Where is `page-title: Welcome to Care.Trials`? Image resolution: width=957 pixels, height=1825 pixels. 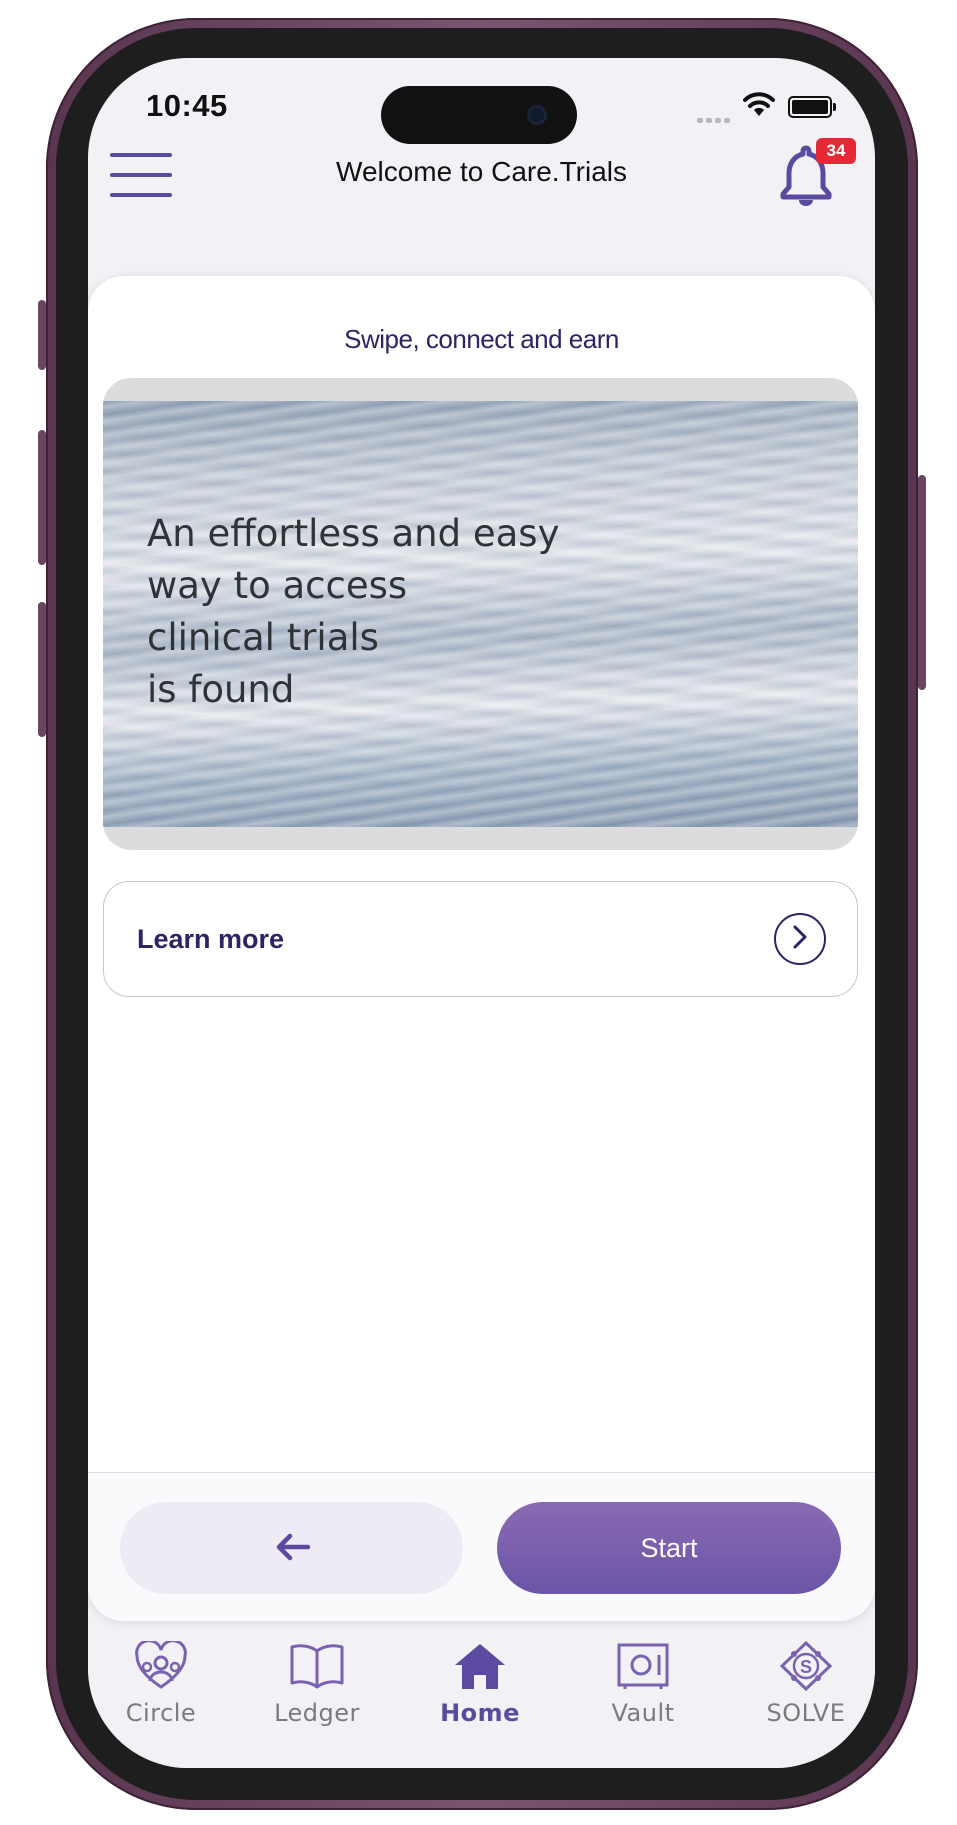
page-title: Welcome to Care.Trials is located at coordinates (481, 171).